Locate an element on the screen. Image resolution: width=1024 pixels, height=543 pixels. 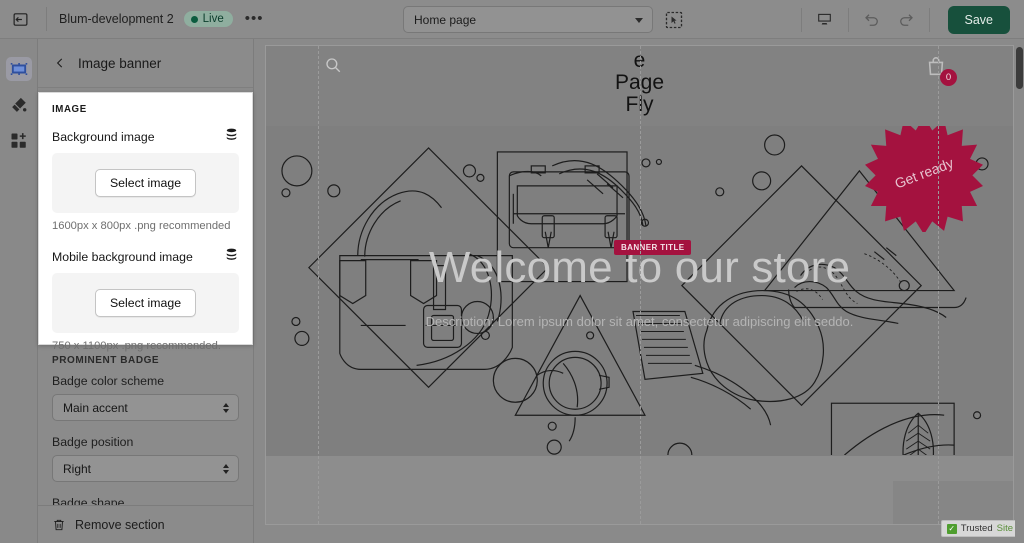
sections-icon is located at coordinates (19, 69).